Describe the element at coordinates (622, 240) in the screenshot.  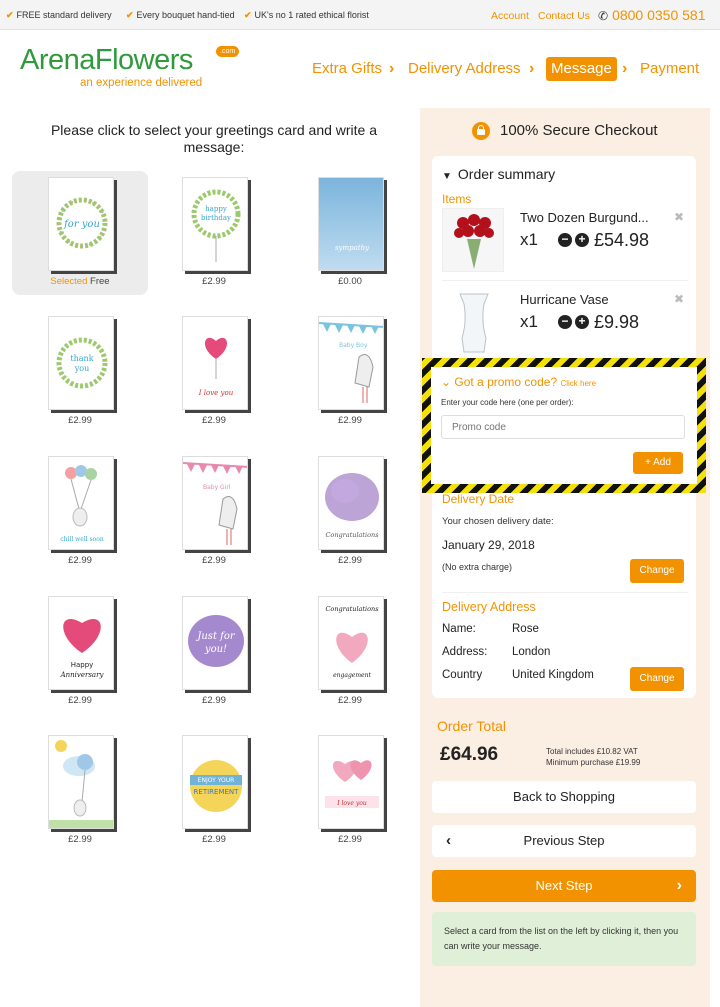
I see `item-price: £54.98` at that location.